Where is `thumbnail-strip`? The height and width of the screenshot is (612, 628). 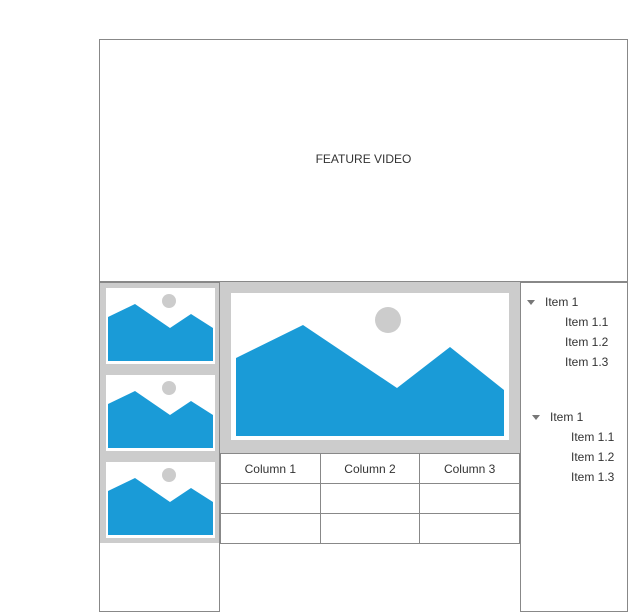
thumbnail-strip is located at coordinates (159, 413).